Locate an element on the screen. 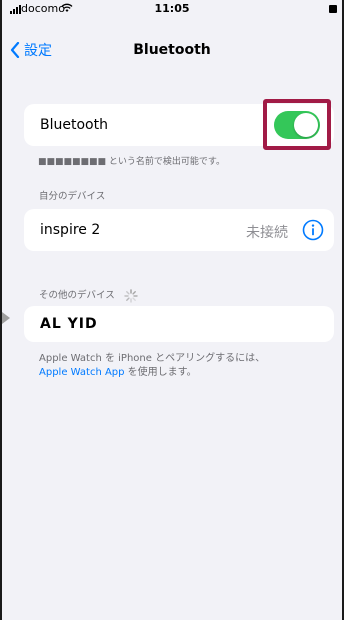  navigation-bar: 設定 Bluetooth is located at coordinates (172, 49).